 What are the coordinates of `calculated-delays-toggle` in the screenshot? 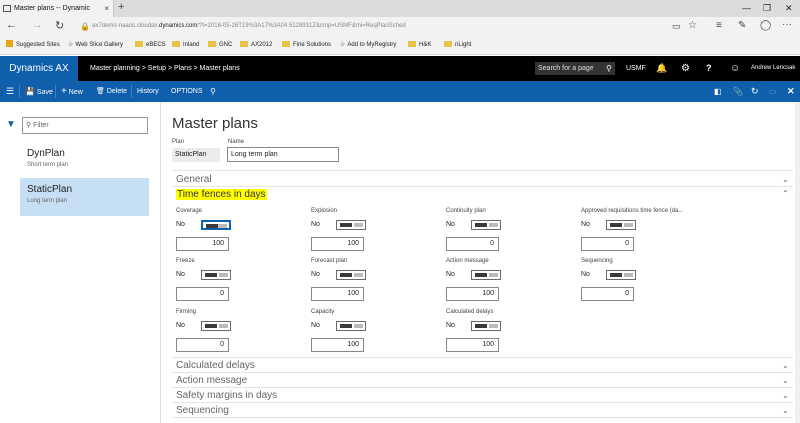 It's located at (486, 326).